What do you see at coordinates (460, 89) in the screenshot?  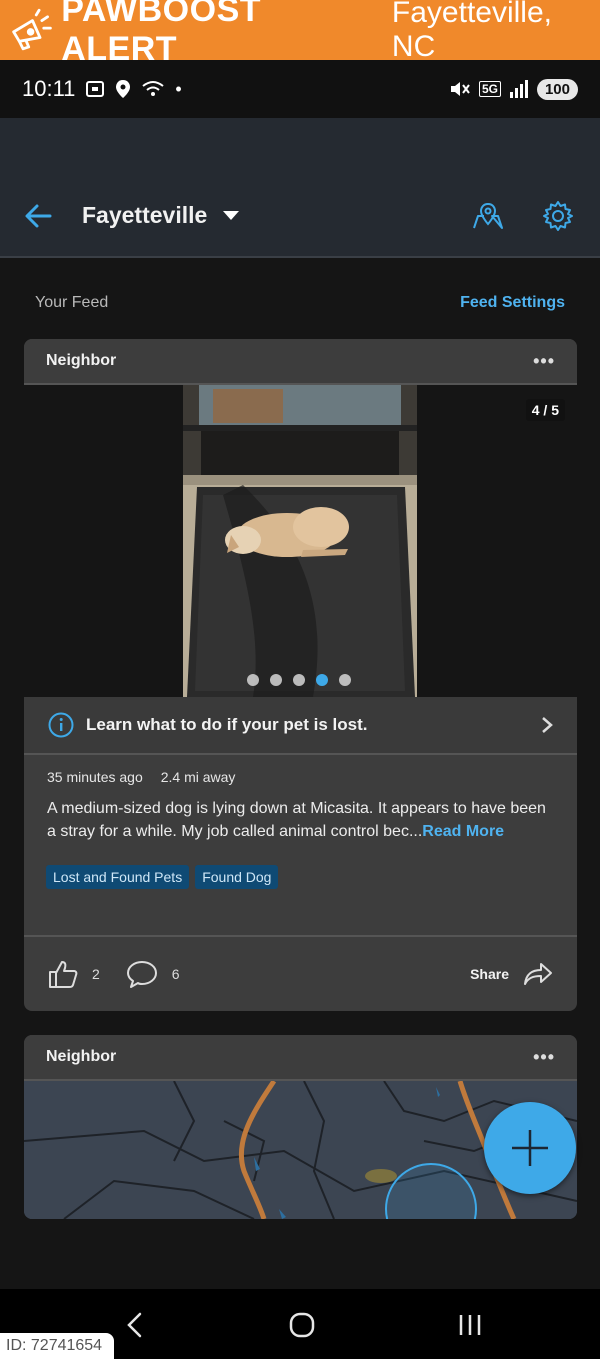 I see `mute-icon` at bounding box center [460, 89].